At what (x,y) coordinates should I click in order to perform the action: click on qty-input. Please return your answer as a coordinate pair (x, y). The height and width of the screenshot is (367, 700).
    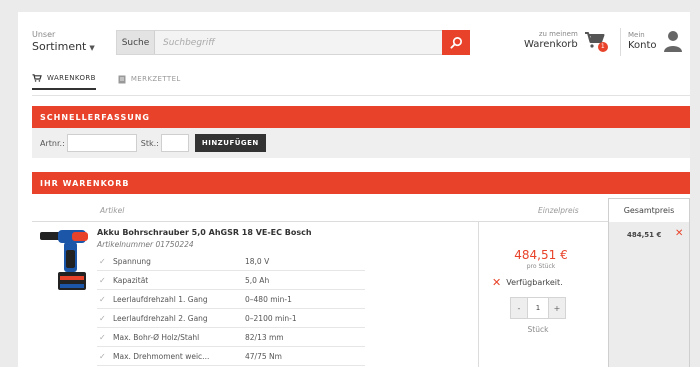
    Looking at the image, I should click on (174, 143).